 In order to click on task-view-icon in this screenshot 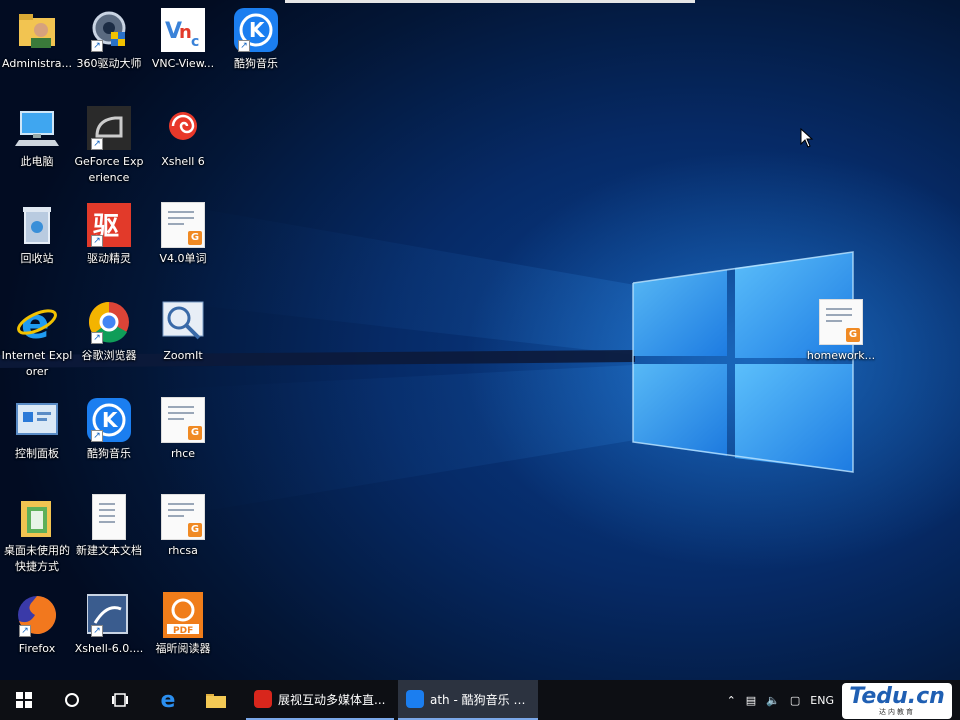, I will do `click(120, 700)`.